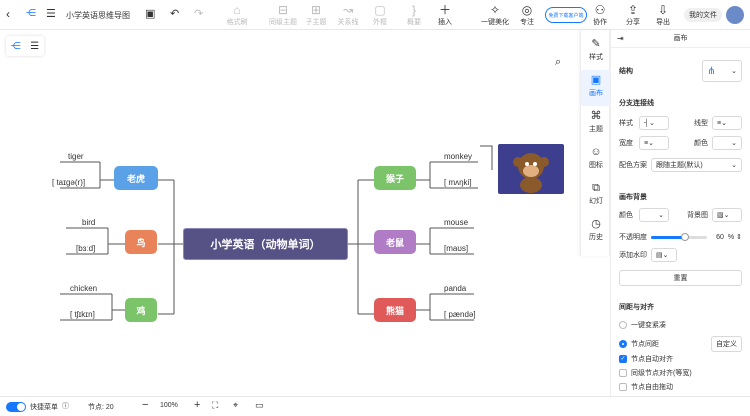  Describe the element at coordinates (684, 236) in the screenshot. I see `opacity-slider-knob` at that location.